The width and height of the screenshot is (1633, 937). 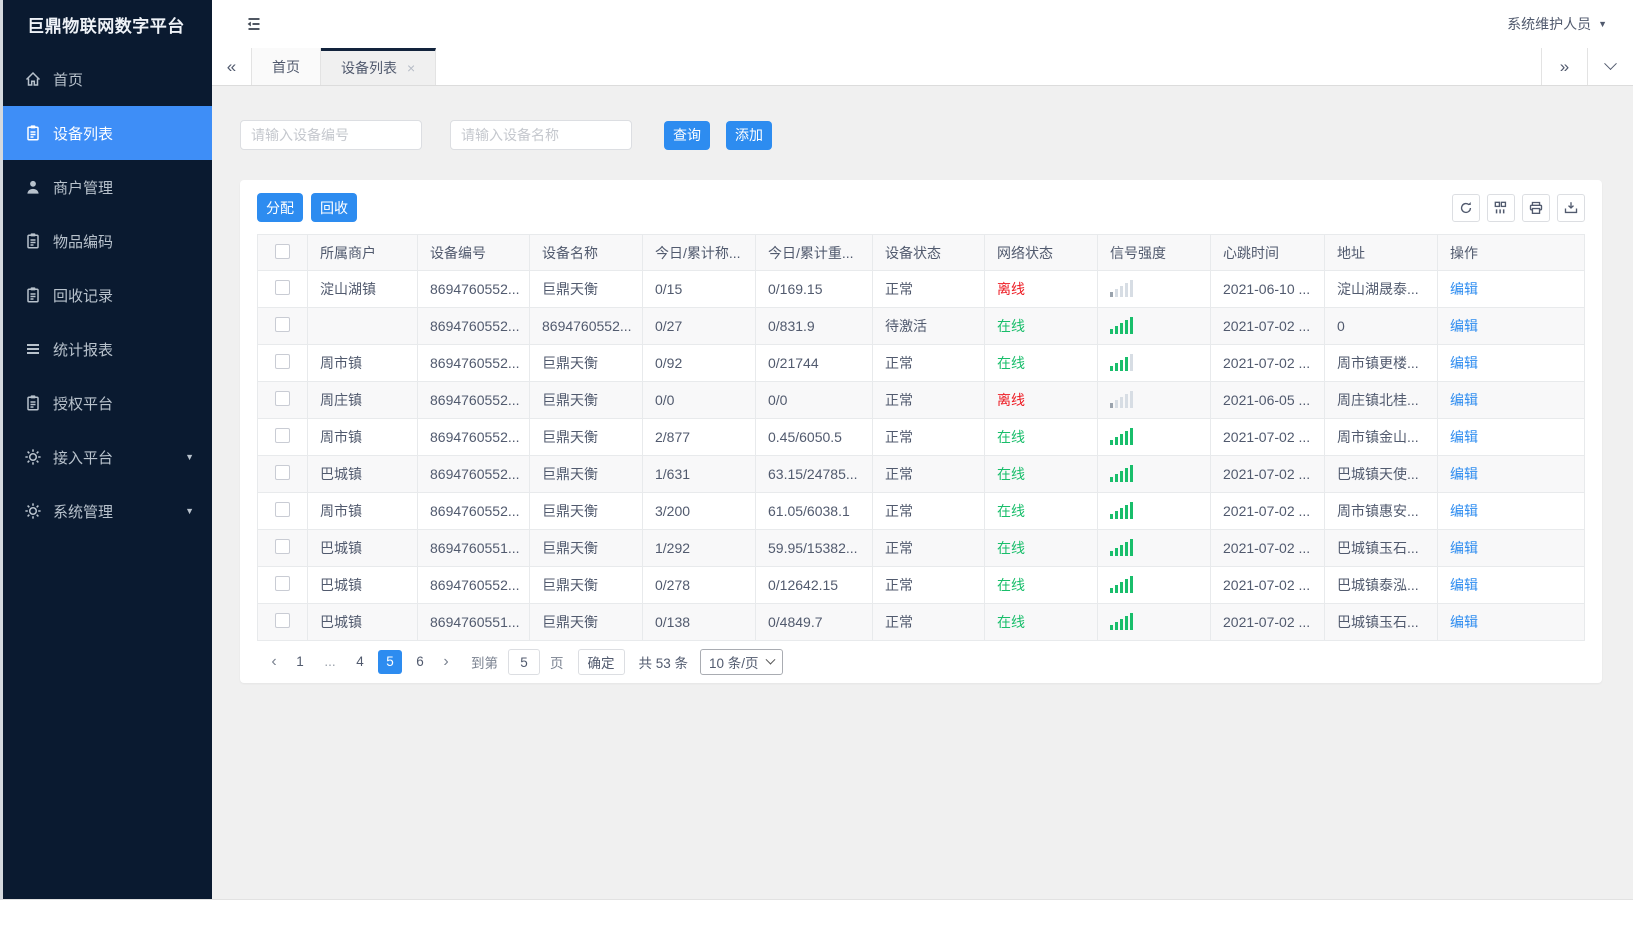 What do you see at coordinates (300, 662) in the screenshot?
I see `page-number-1: 1` at bounding box center [300, 662].